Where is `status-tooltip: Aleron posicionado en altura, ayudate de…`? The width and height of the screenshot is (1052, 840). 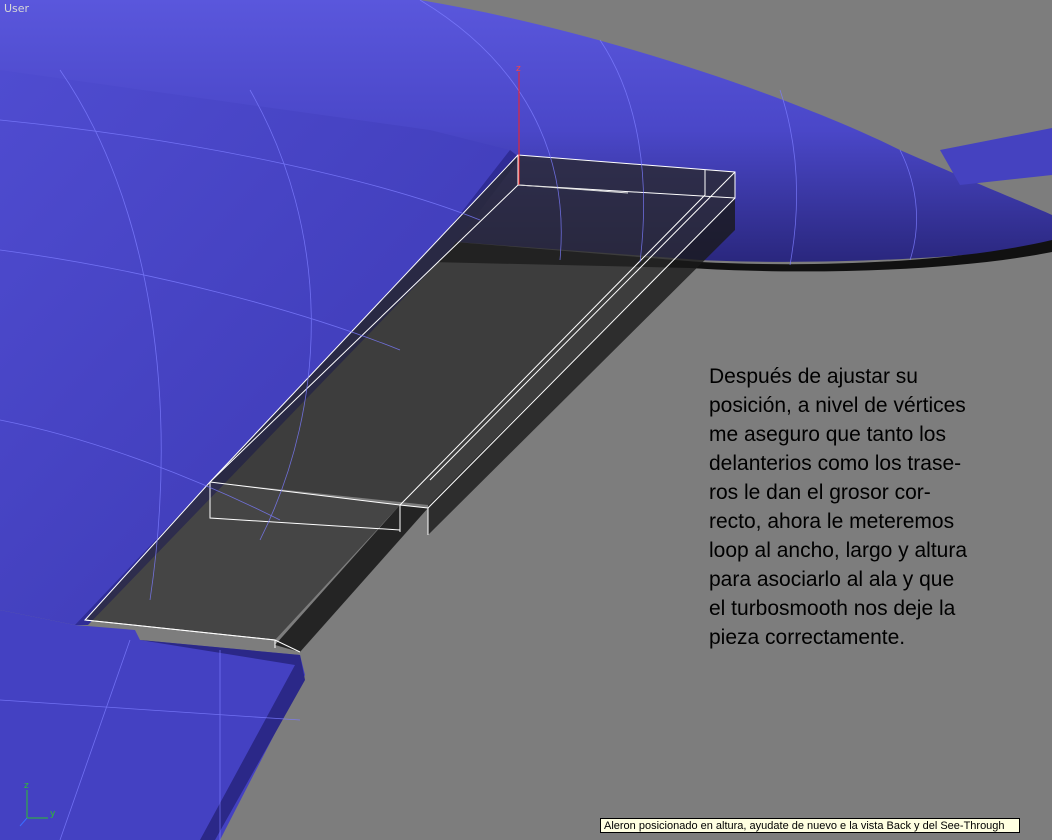 status-tooltip: Aleron posicionado en altura, ayudate de… is located at coordinates (810, 825).